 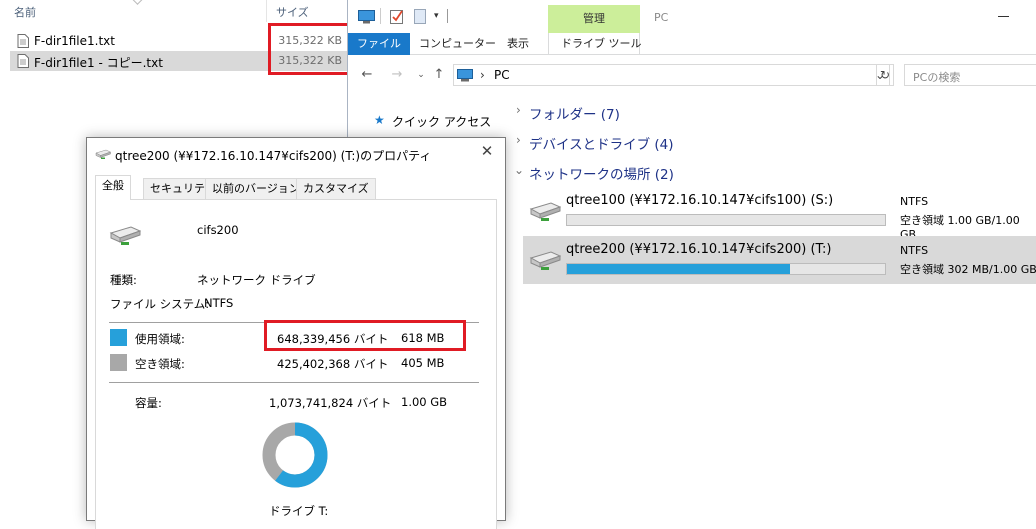 What do you see at coordinates (160, 339) in the screenshot?
I see `used-space-label: 使用領域:` at bounding box center [160, 339].